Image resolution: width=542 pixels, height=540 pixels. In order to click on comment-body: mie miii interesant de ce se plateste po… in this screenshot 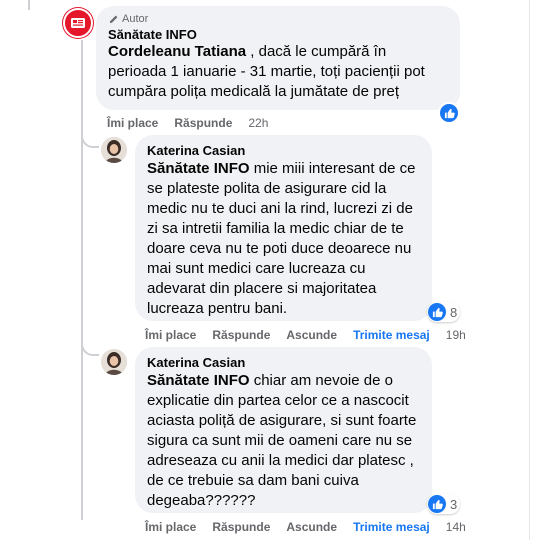, I will do `click(281, 238)`.